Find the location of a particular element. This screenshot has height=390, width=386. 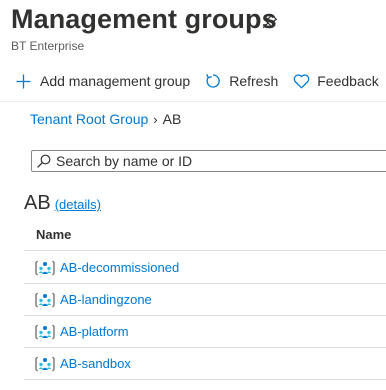

breadcrumb-current: AB is located at coordinates (172, 119).